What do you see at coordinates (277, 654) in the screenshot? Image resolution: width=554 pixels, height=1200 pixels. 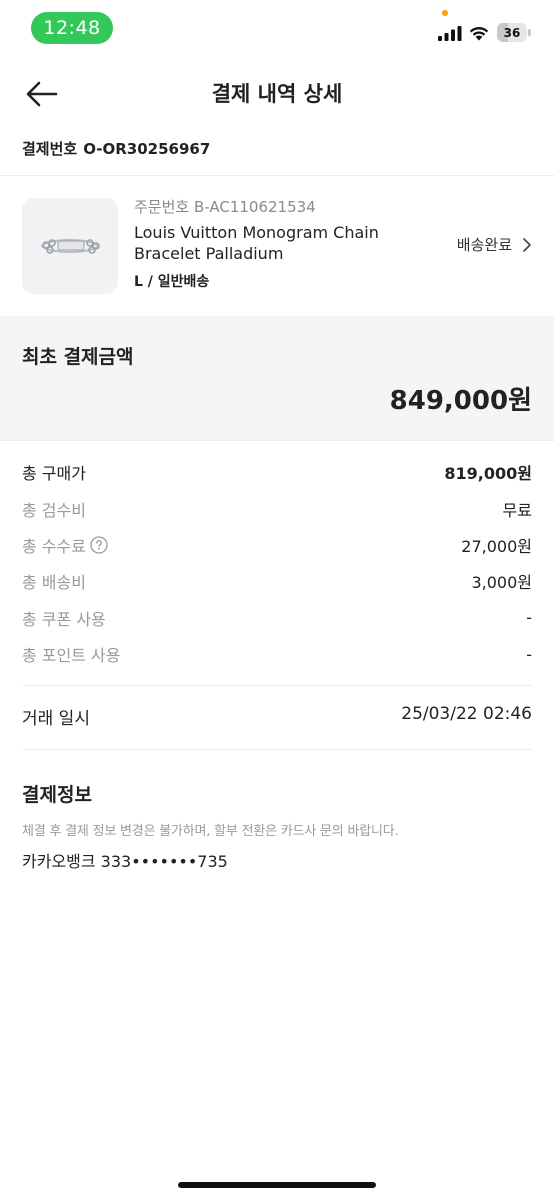 I see `breakdown-row-points: 총 포인트 사용 -` at bounding box center [277, 654].